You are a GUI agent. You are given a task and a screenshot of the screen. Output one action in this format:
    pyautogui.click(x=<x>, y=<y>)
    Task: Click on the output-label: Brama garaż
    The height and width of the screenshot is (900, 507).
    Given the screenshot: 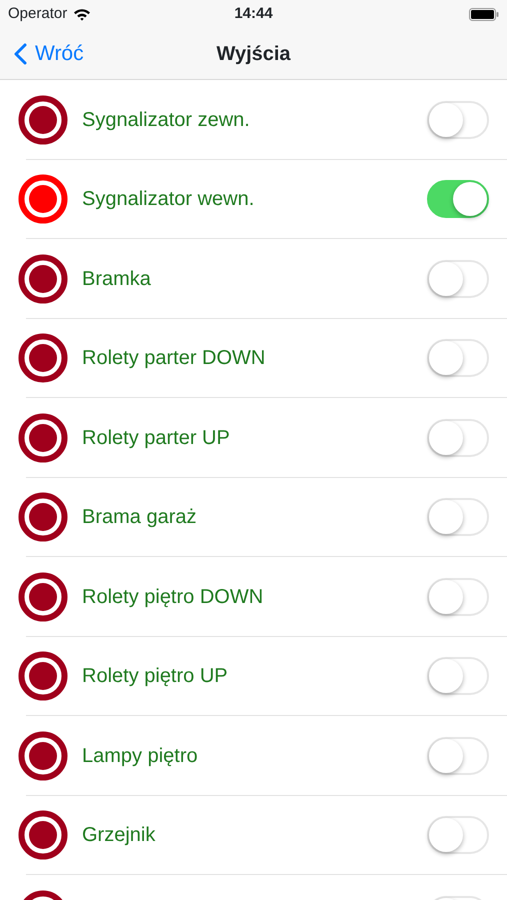 What is the action you would take?
    pyautogui.click(x=139, y=517)
    